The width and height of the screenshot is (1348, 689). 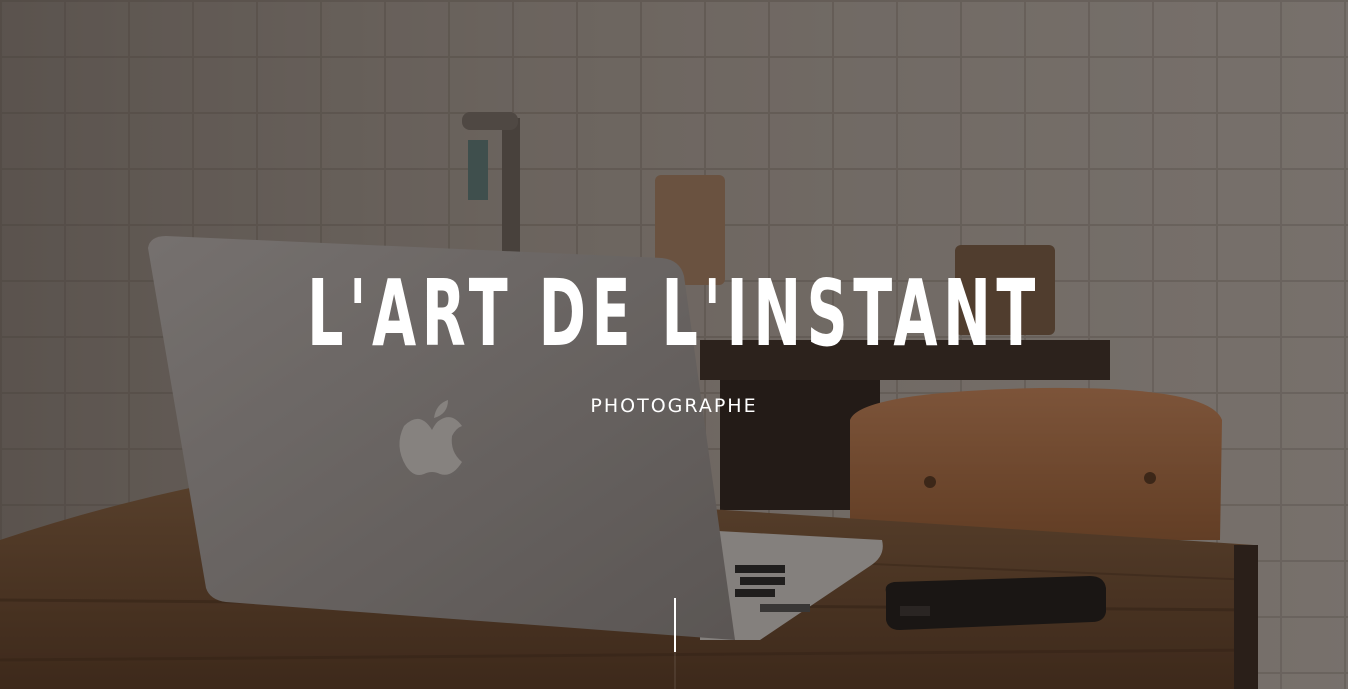 I want to click on hero-subtitle: PHOTOGRAPHE, so click(x=674, y=406).